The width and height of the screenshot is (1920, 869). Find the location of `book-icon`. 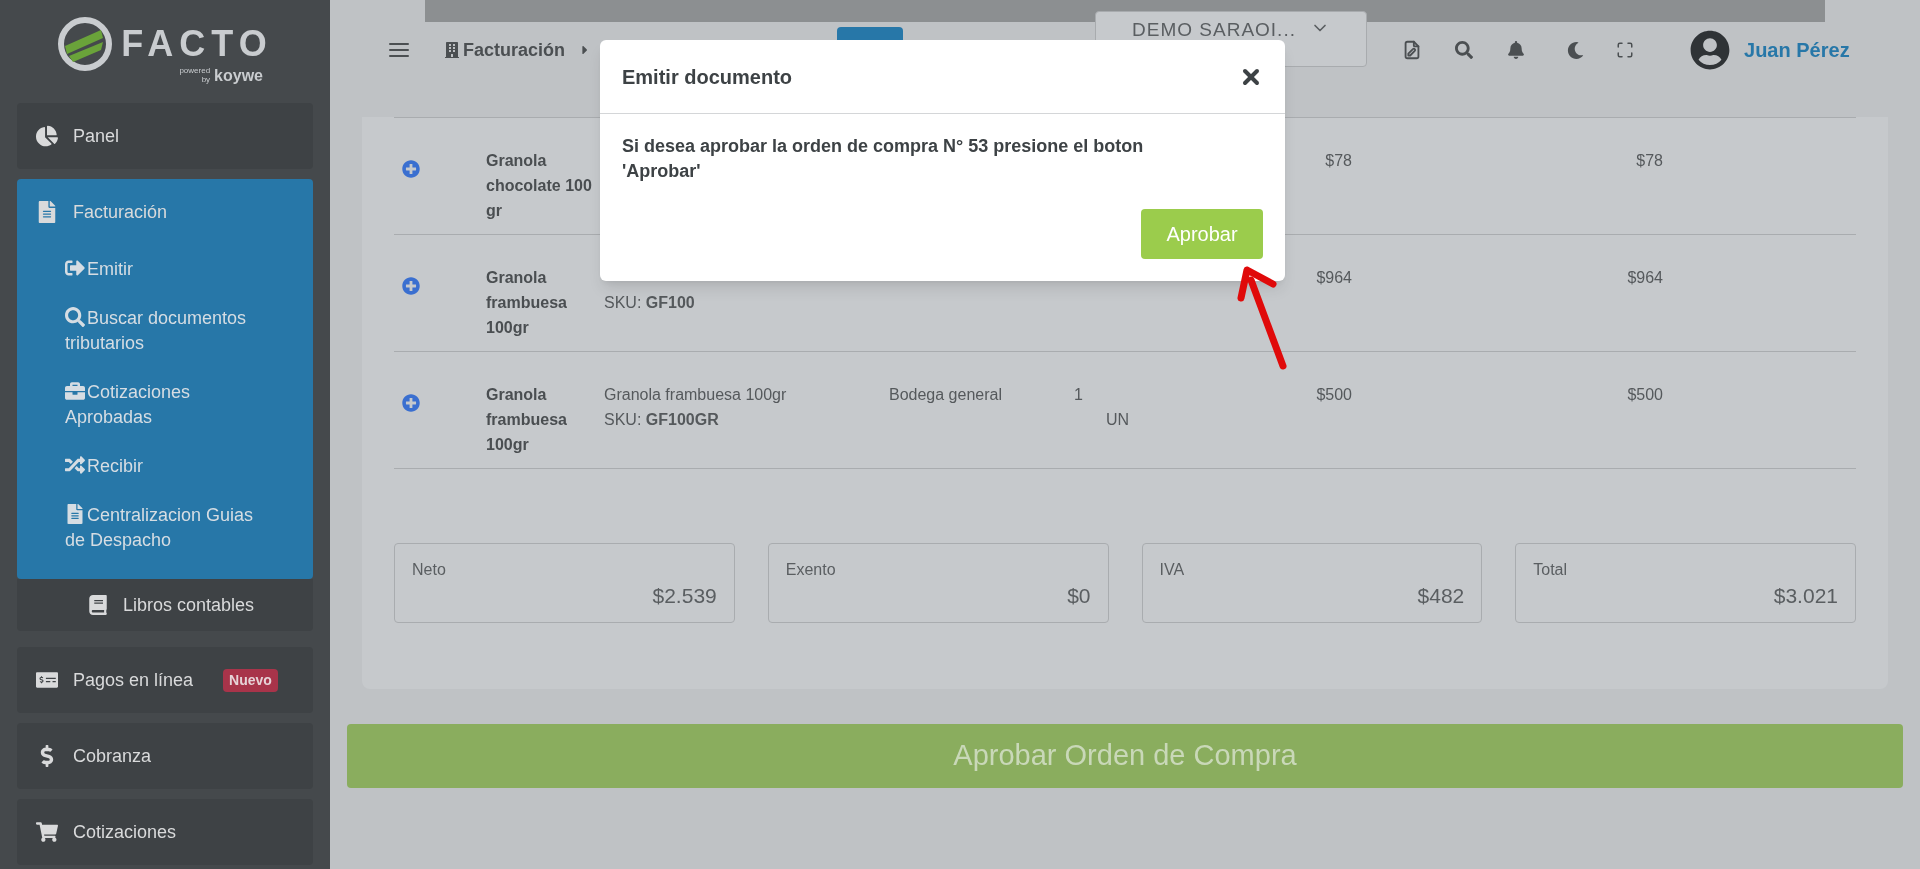

book-icon is located at coordinates (98, 605).